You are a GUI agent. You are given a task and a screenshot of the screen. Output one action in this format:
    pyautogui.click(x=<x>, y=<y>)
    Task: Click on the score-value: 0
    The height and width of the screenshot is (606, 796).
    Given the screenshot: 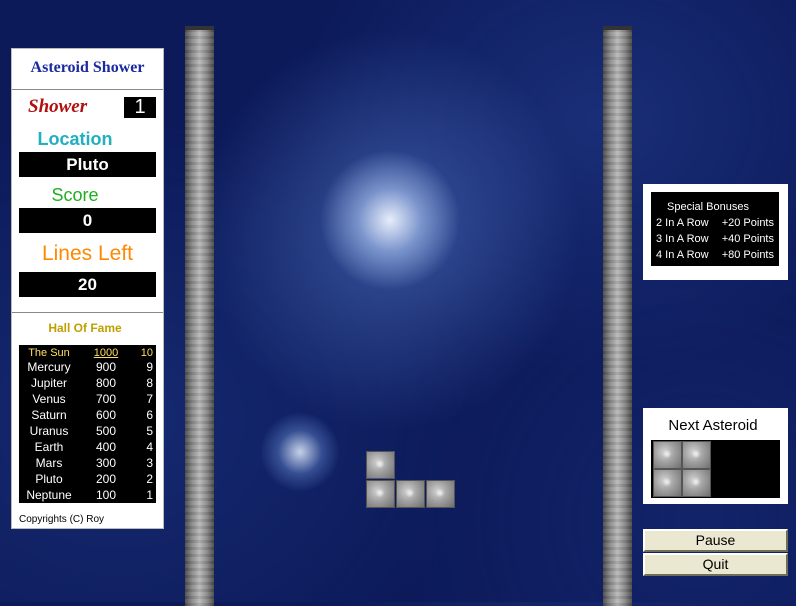 What is the action you would take?
    pyautogui.click(x=87, y=220)
    